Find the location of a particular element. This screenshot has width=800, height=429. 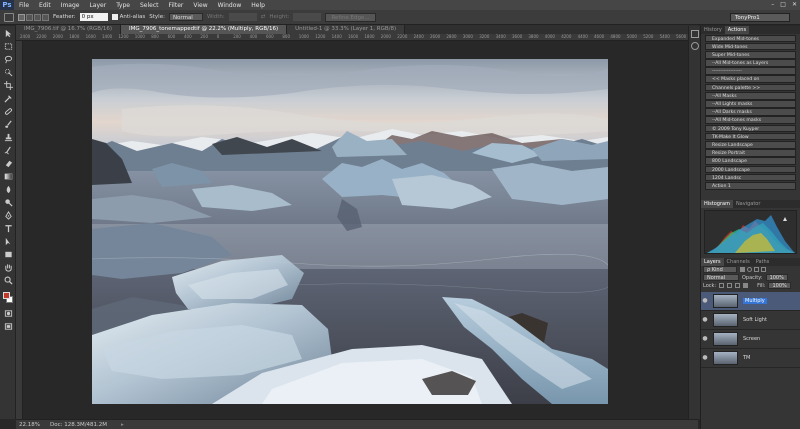

menu-type: Type is located at coordinates (123, 5).